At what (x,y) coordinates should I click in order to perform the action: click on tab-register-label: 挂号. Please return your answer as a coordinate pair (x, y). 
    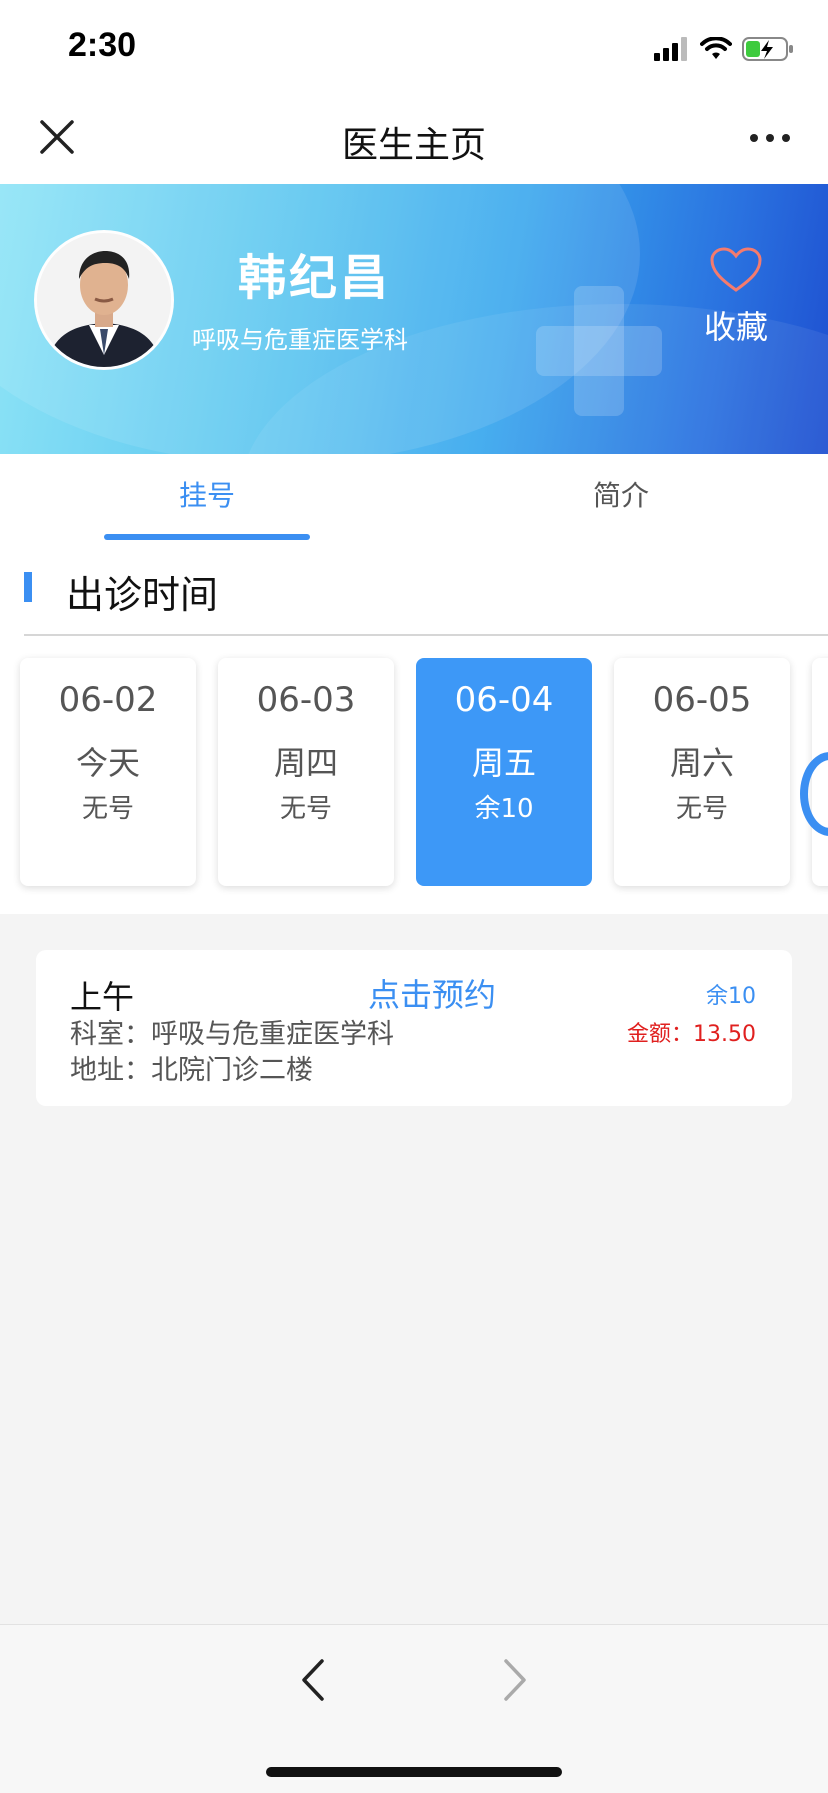
    Looking at the image, I should click on (206, 495).